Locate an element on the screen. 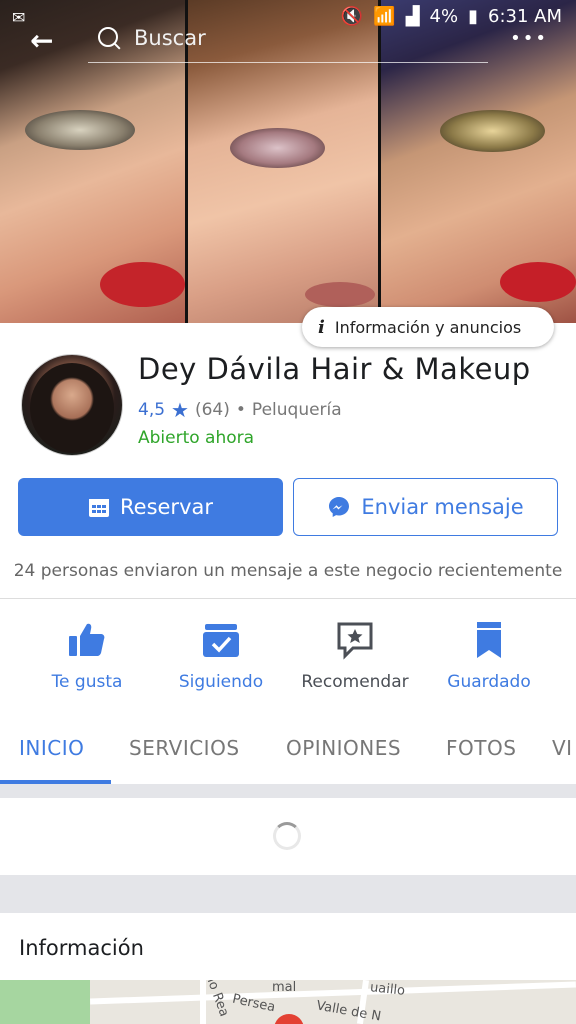  bookmark-icon is located at coordinates (489, 640).